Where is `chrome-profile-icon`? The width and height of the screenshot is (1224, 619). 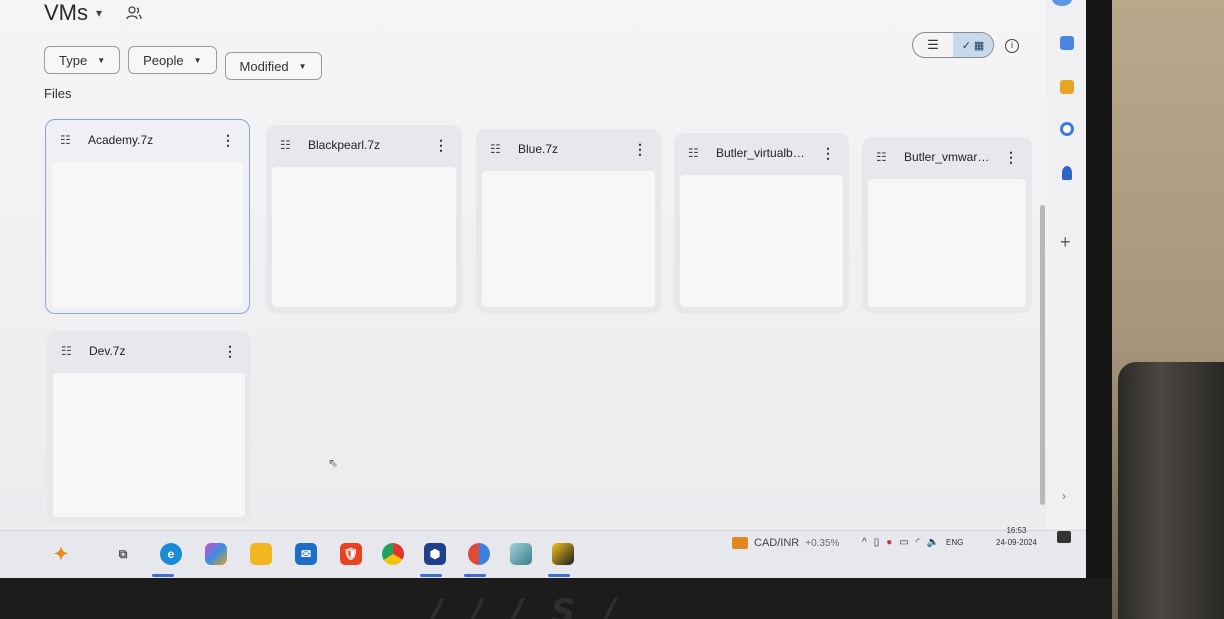 chrome-profile-icon is located at coordinates (479, 554).